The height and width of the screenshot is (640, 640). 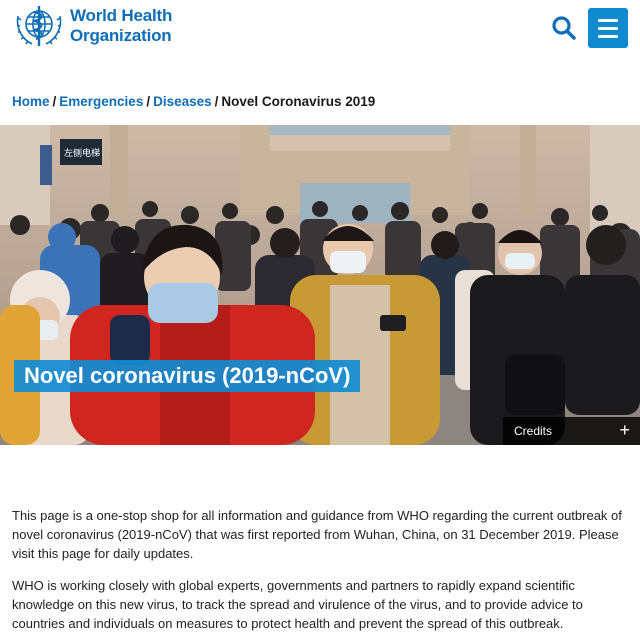 I want to click on breadcrumb-home: Home, so click(x=31, y=101).